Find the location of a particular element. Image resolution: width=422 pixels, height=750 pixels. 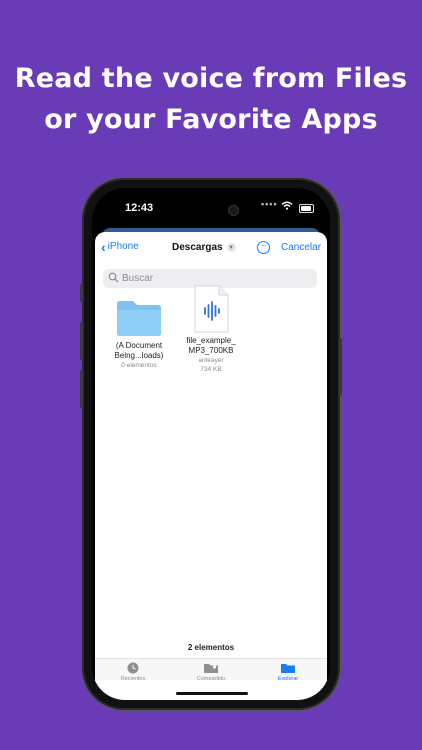

folder-title: Descargas ▼ is located at coordinates (204, 247).